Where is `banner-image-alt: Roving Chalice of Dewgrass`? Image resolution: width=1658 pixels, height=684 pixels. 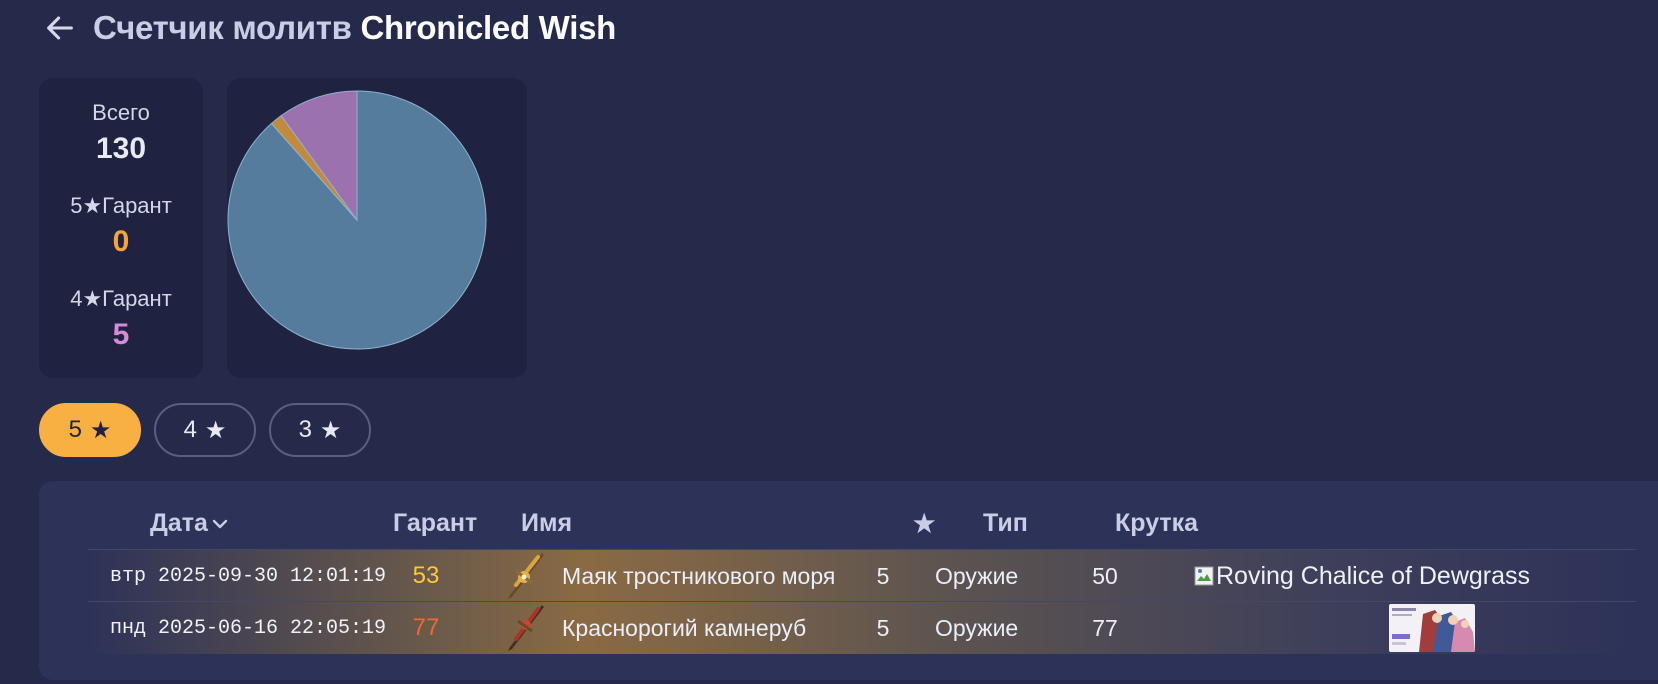
banner-image-alt: Roving Chalice of Dewgrass is located at coordinates (1373, 575).